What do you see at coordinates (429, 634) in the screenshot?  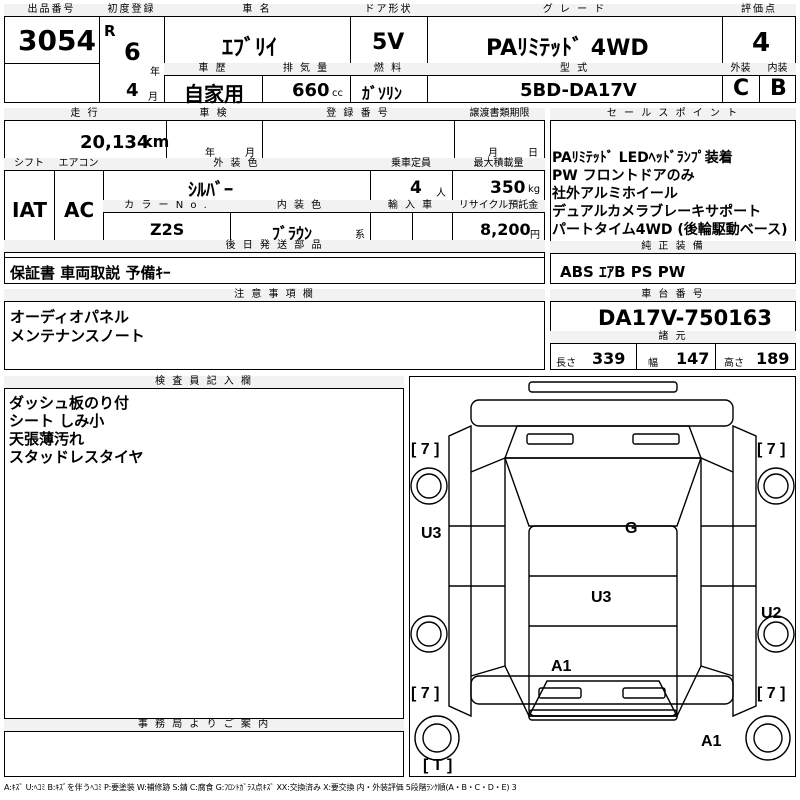 I see `tire-rear-left-inner` at bounding box center [429, 634].